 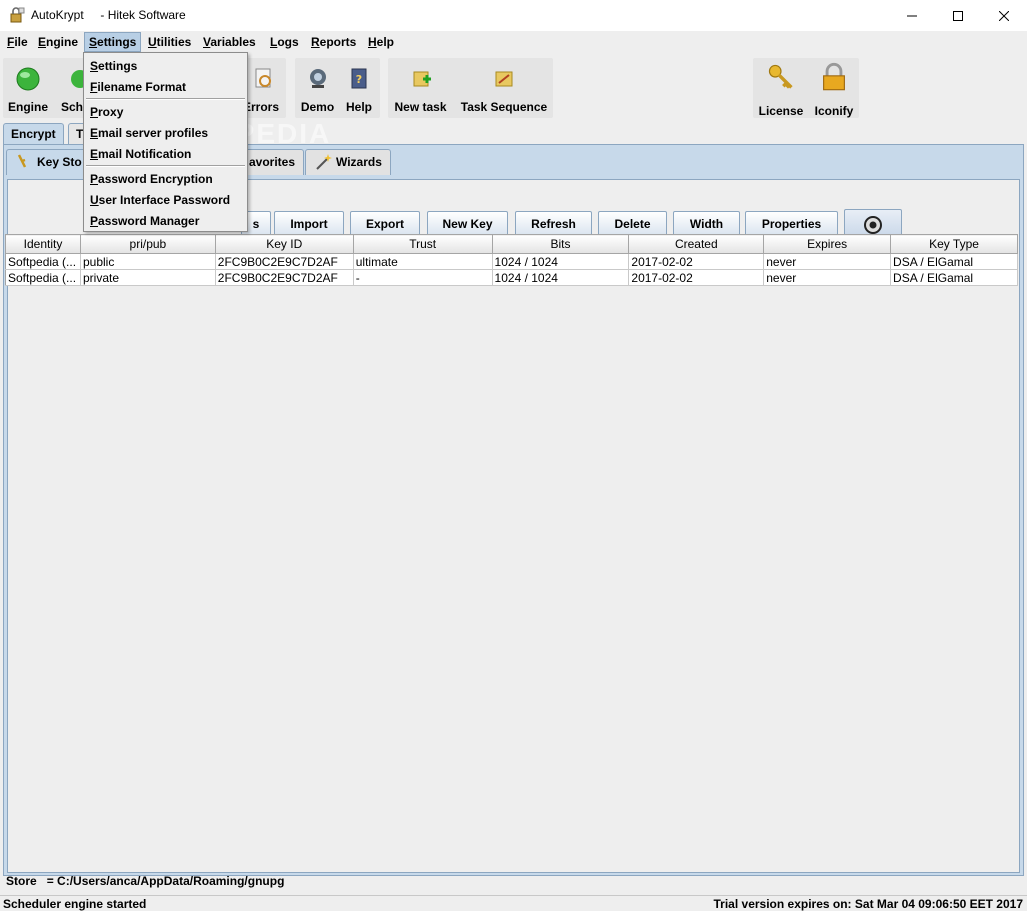 I want to click on menu-item-email-notification: Email Notification, so click(x=140, y=154).